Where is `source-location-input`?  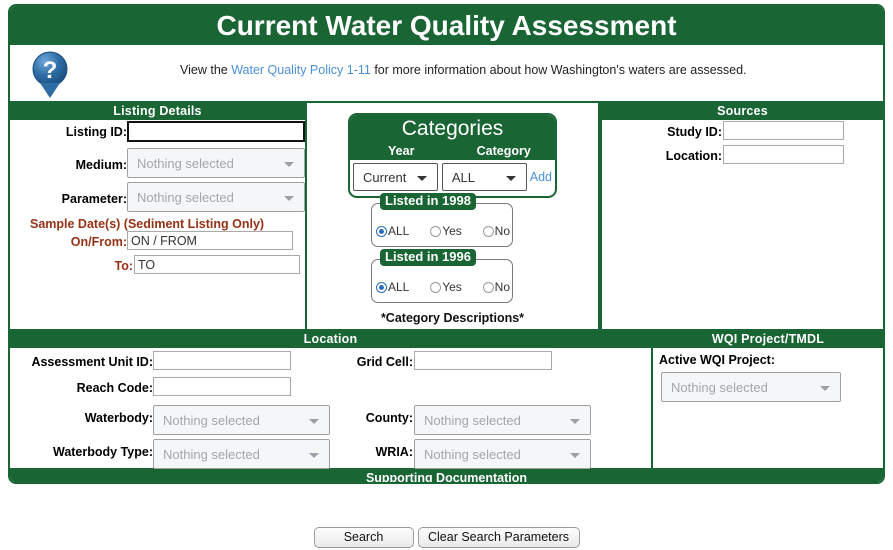 source-location-input is located at coordinates (783, 154).